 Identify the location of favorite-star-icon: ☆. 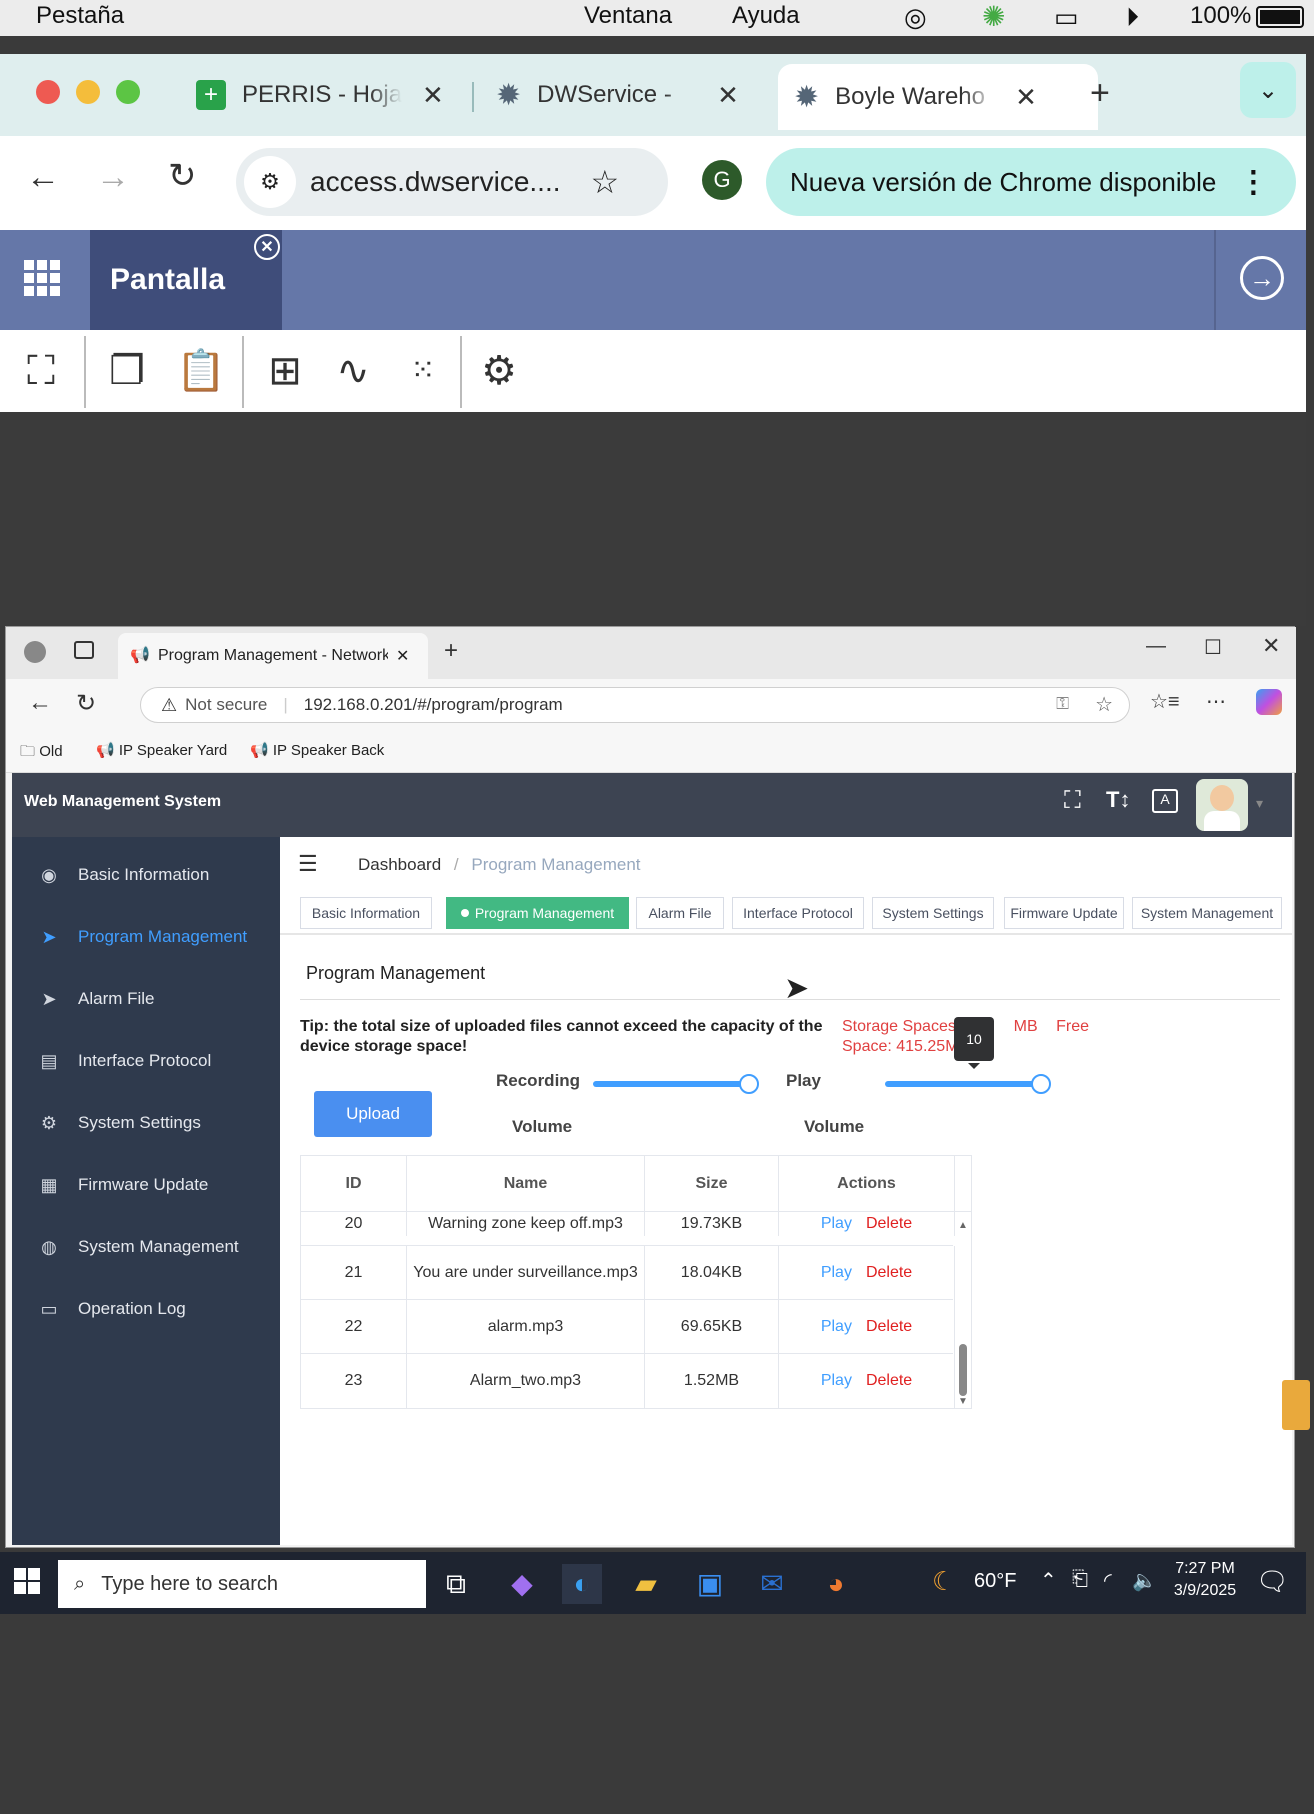
(1104, 704).